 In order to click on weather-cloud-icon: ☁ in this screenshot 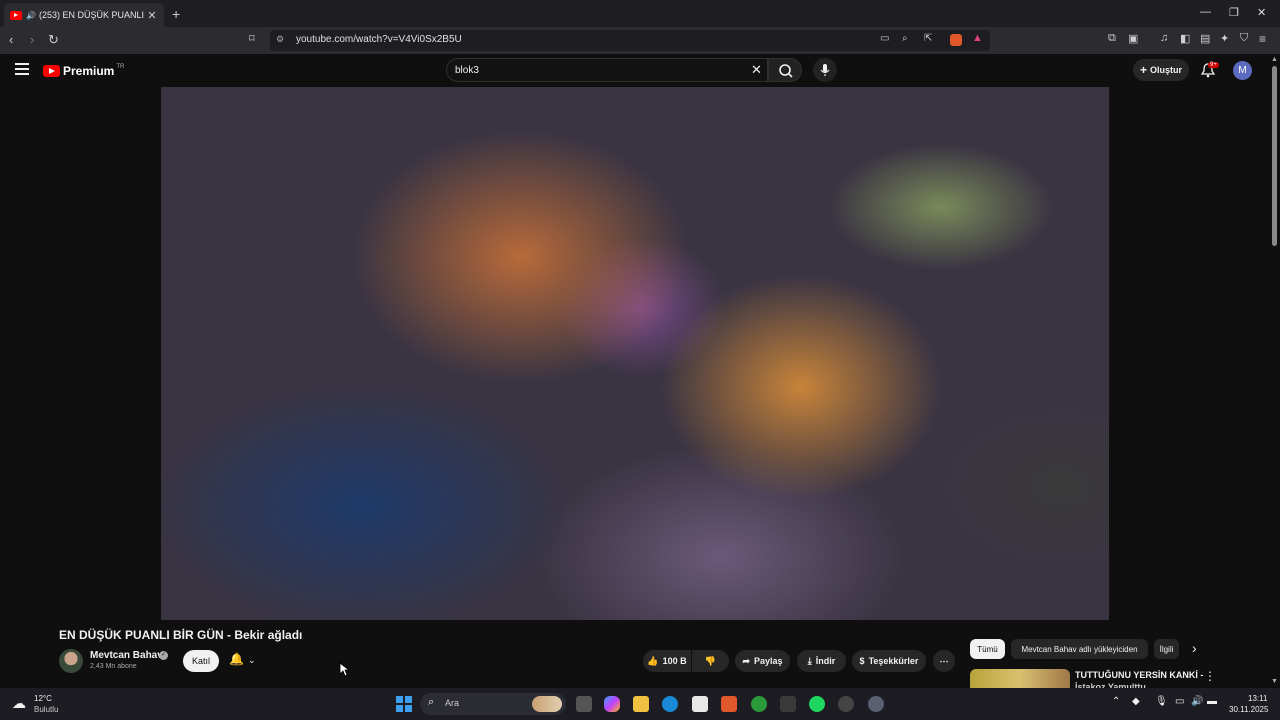, I will do `click(19, 703)`.